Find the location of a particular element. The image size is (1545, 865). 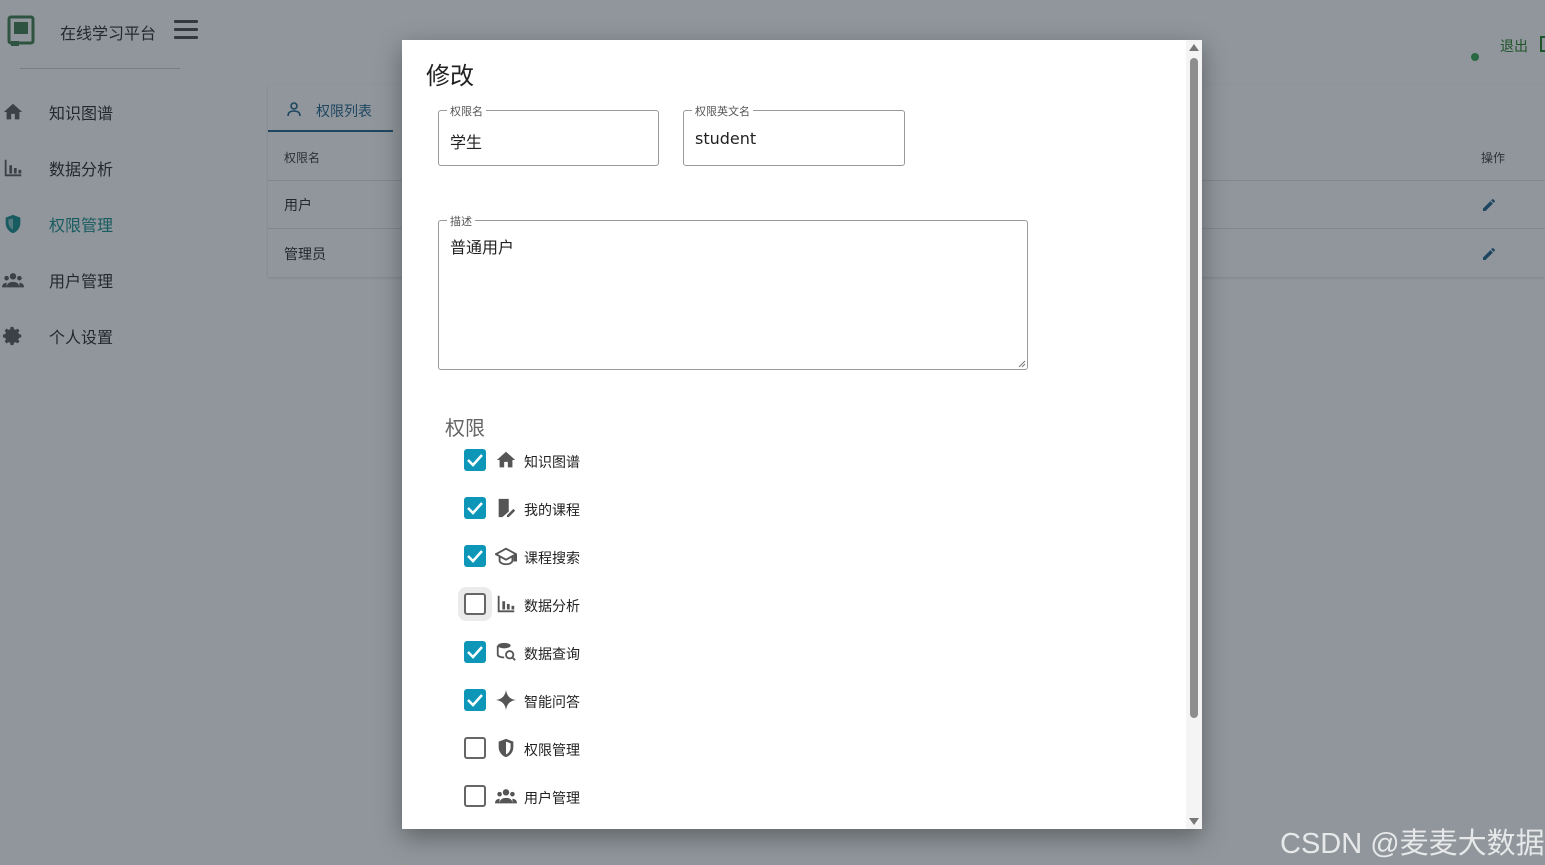

field-label: 权限英文名 is located at coordinates (722, 111).